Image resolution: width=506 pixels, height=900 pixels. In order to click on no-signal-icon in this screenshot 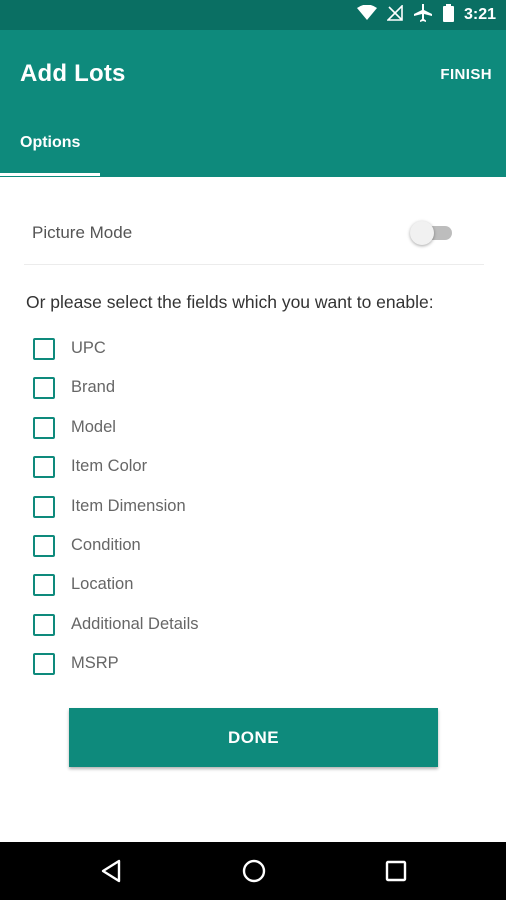, I will do `click(394, 14)`.